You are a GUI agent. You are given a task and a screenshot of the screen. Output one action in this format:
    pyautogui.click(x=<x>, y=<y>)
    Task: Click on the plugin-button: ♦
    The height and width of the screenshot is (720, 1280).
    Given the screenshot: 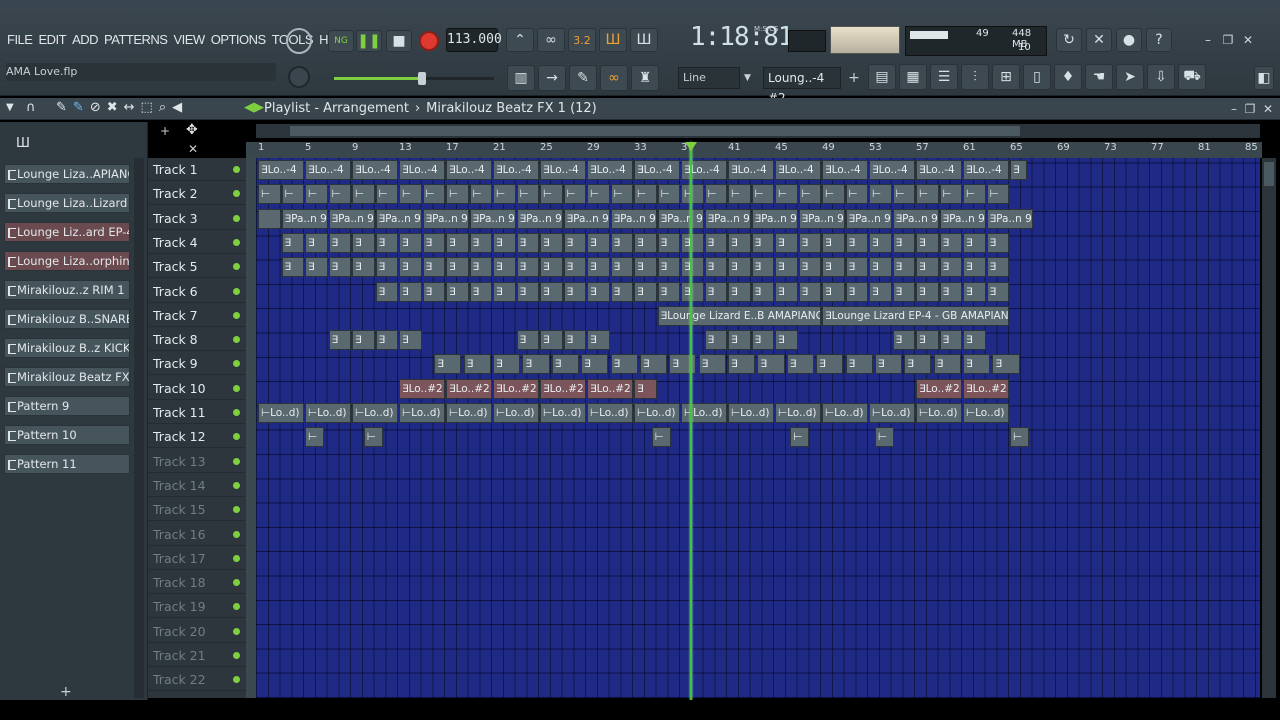 What is the action you would take?
    pyautogui.click(x=1068, y=77)
    